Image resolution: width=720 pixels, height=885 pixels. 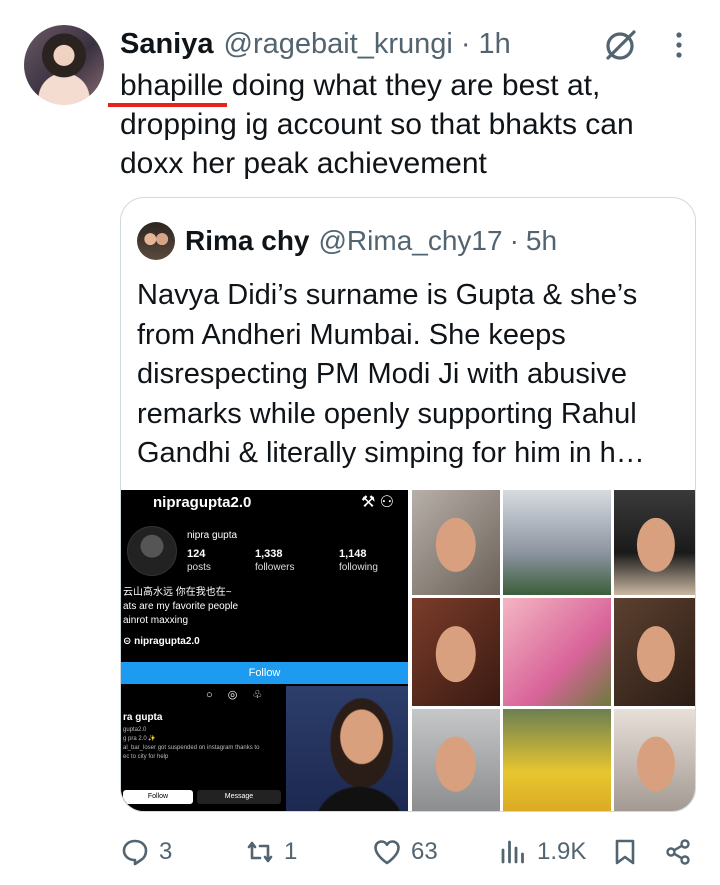 I want to click on view-count: 1.9K, so click(x=562, y=851).